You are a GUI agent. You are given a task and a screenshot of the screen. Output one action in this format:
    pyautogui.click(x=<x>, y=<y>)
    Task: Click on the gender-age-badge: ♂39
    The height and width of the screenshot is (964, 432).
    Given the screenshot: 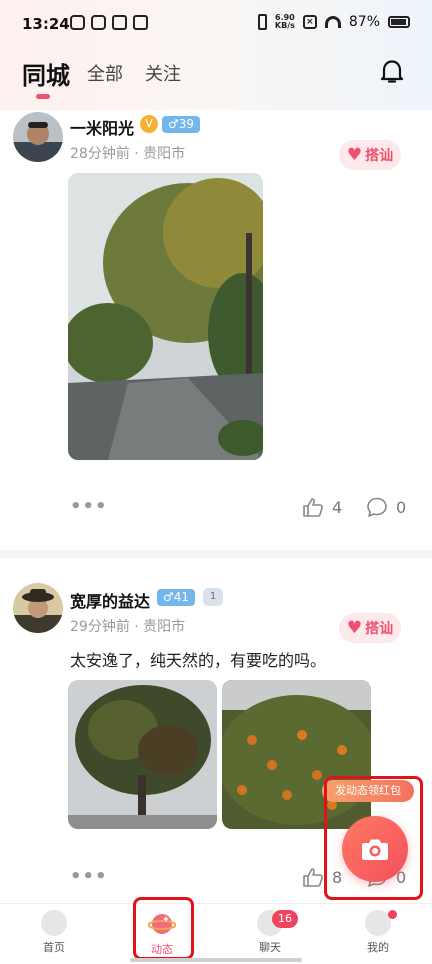 What is the action you would take?
    pyautogui.click(x=181, y=124)
    